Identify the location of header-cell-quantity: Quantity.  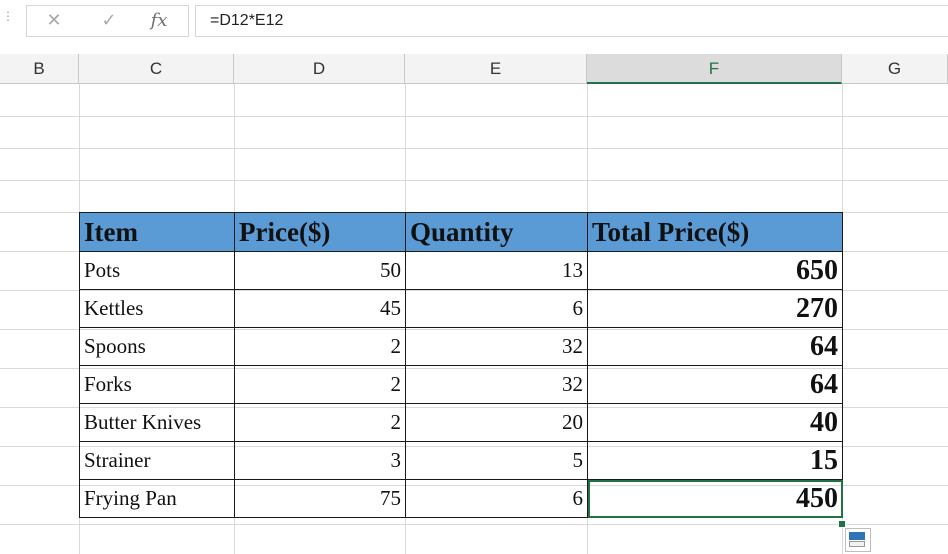
(496, 232).